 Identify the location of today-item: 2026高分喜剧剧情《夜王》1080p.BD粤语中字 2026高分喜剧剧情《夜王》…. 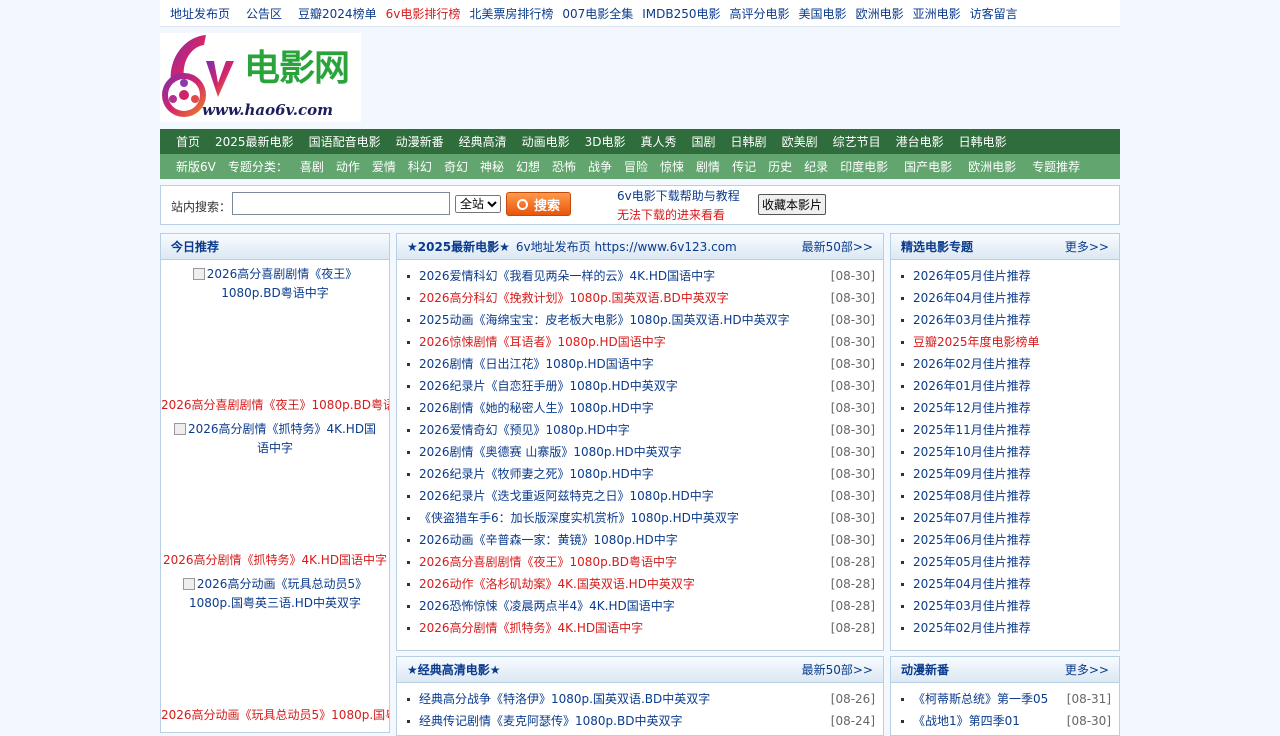
(275, 337).